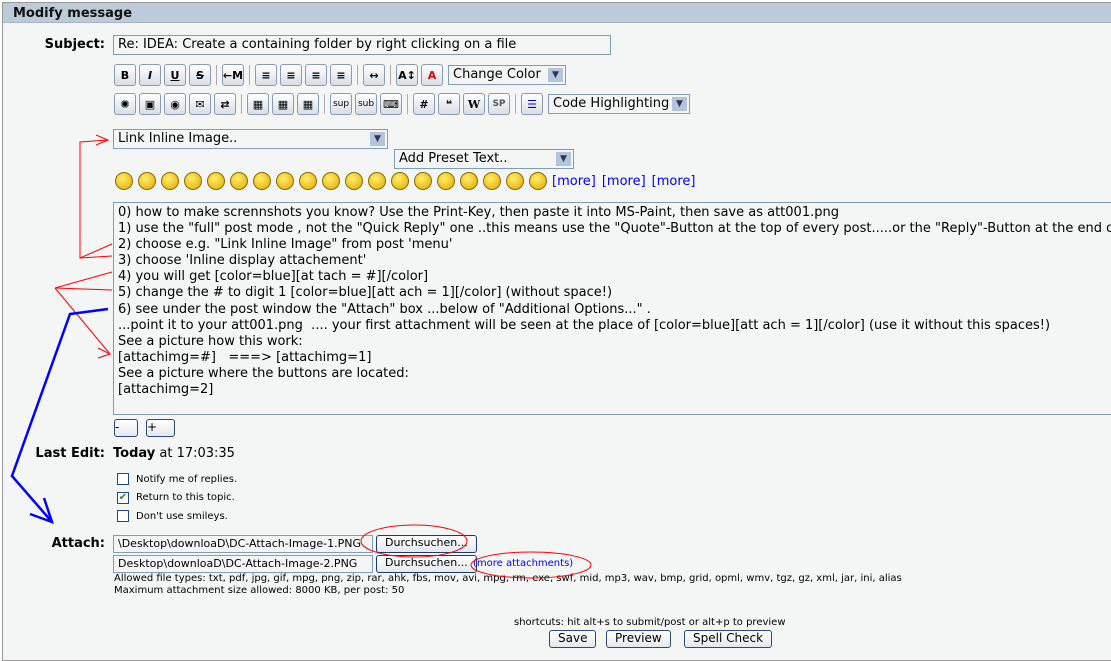  I want to click on inline-image-value: Link Inline Image.., so click(178, 138).